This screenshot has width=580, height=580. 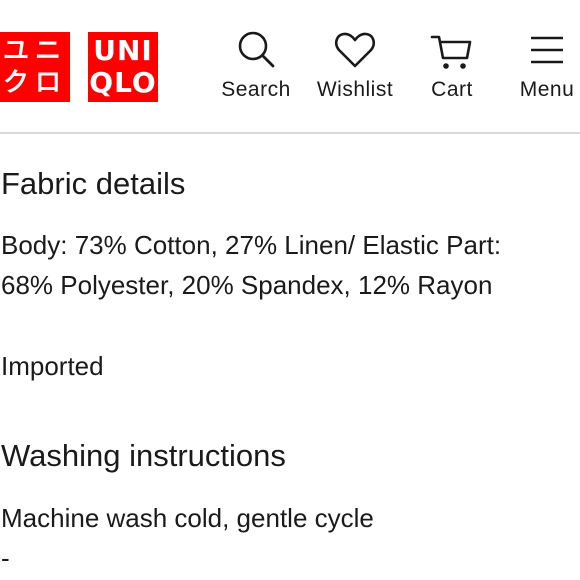 I want to click on fabric-origin: Imported, so click(x=52, y=366).